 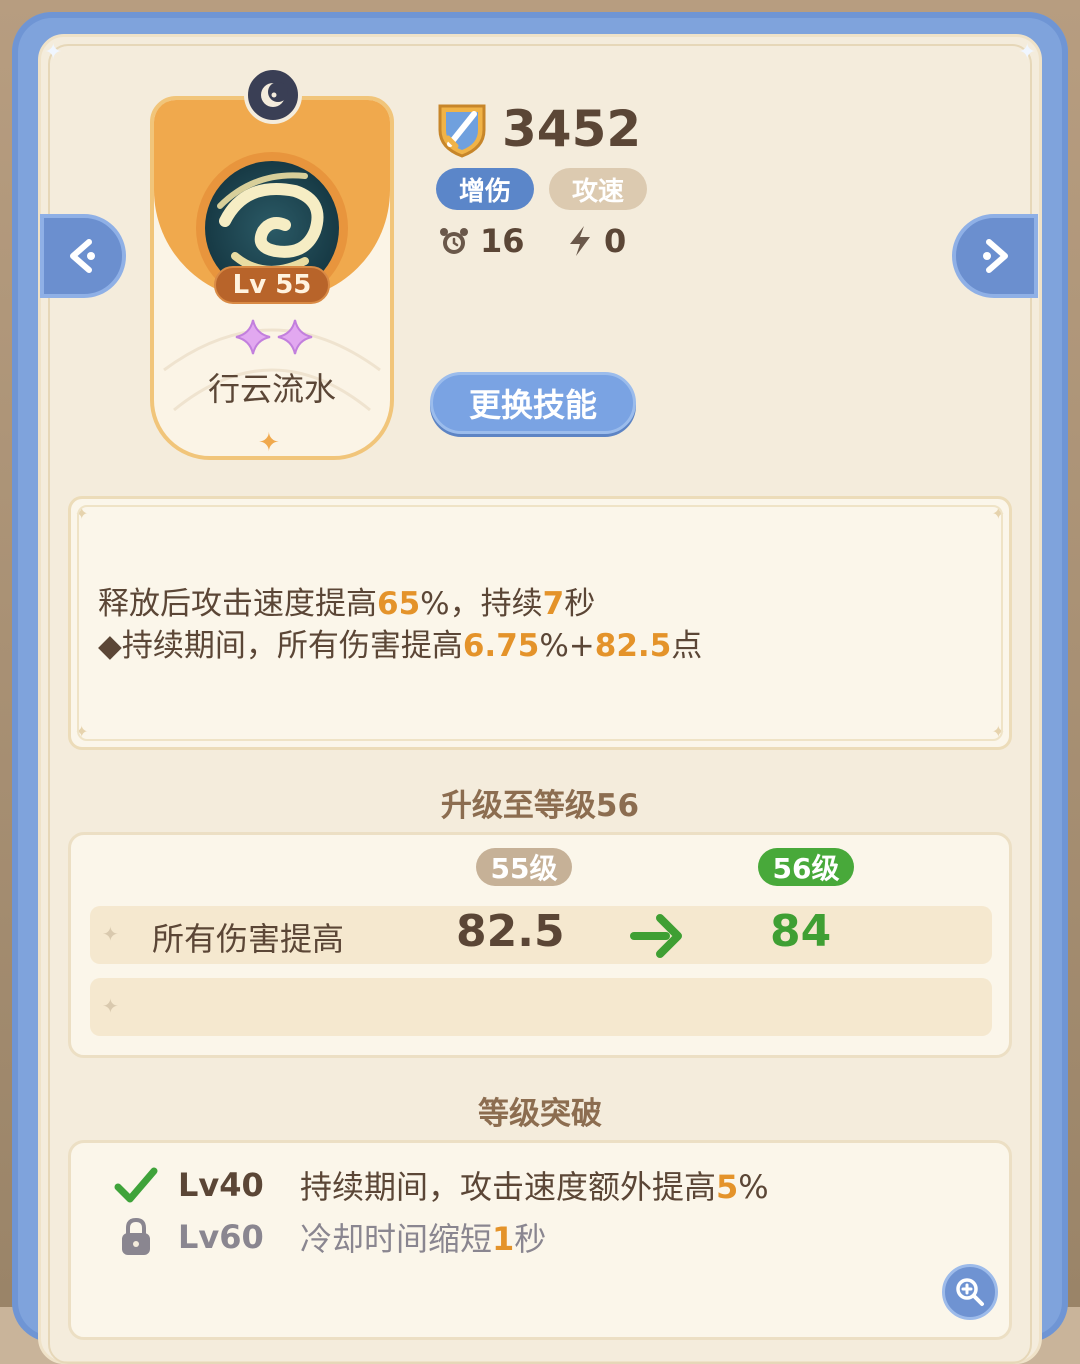 What do you see at coordinates (269, 443) in the screenshot?
I see `card-star-icon: ✦` at bounding box center [269, 443].